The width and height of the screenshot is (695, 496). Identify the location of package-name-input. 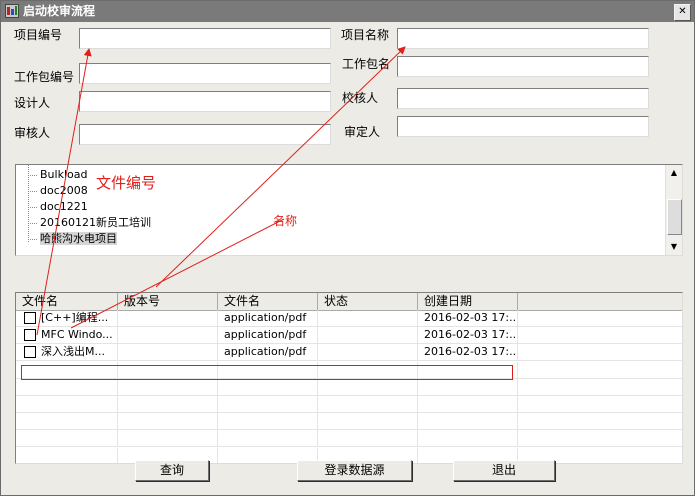
(523, 66).